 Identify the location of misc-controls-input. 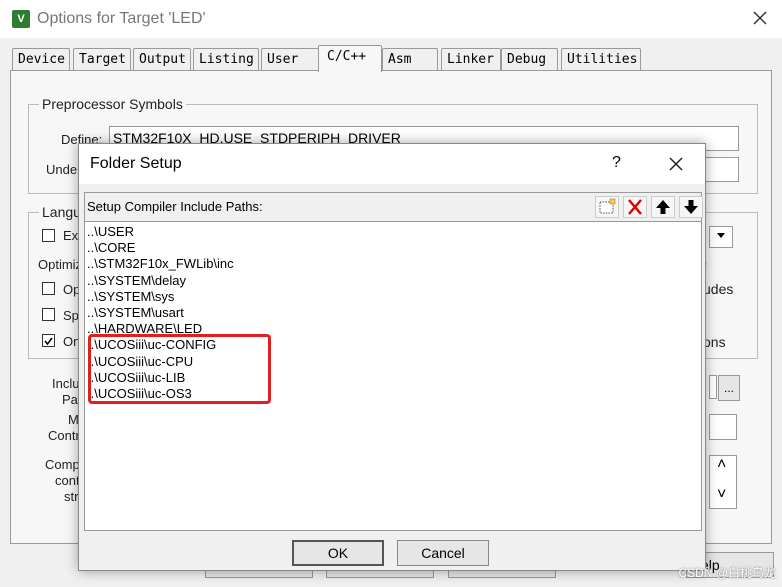
(723, 427).